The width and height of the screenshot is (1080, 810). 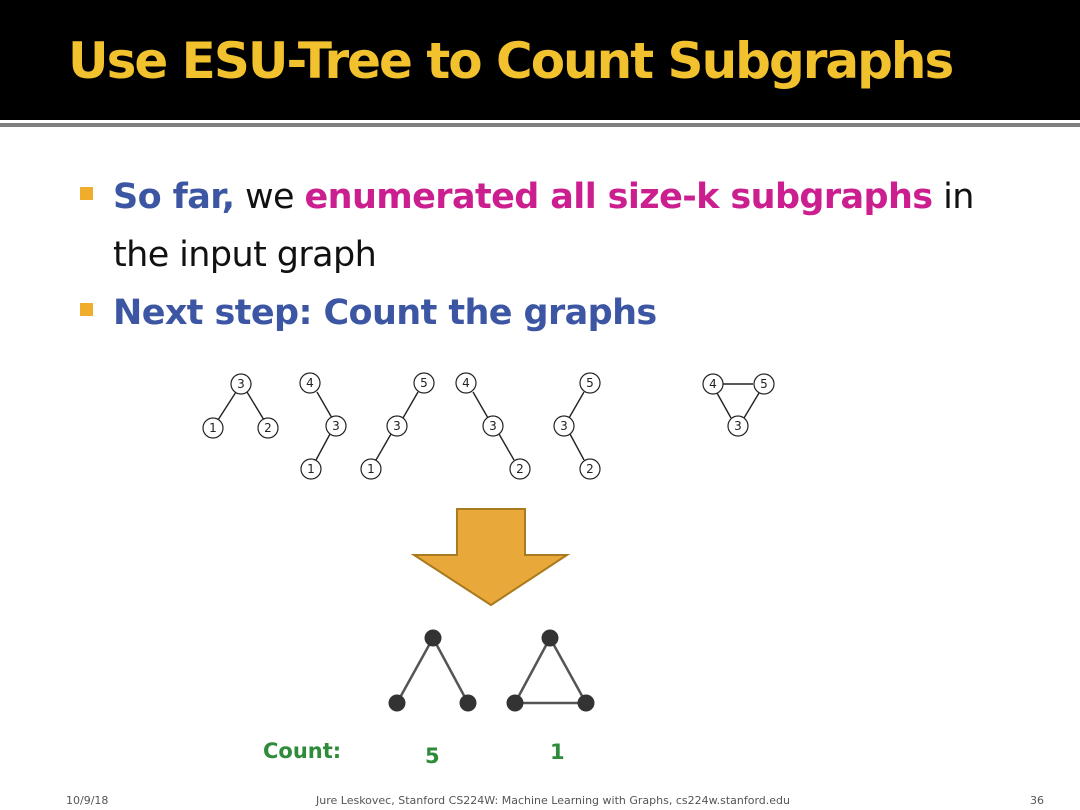 I want to click on graphlet-nodes, so click(x=491, y=670).